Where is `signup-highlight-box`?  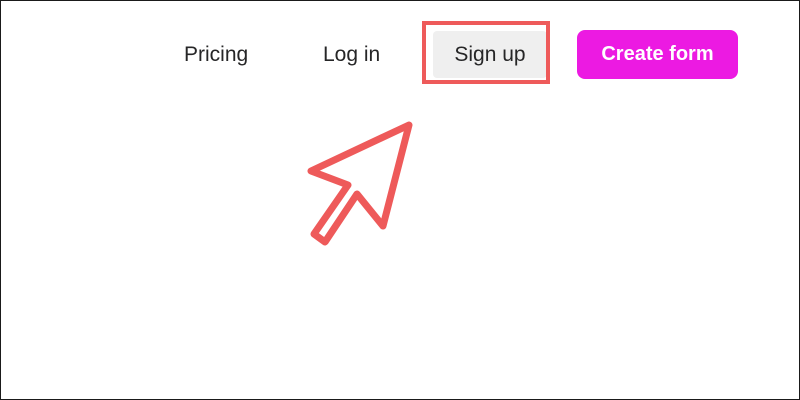
signup-highlight-box is located at coordinates (486, 52).